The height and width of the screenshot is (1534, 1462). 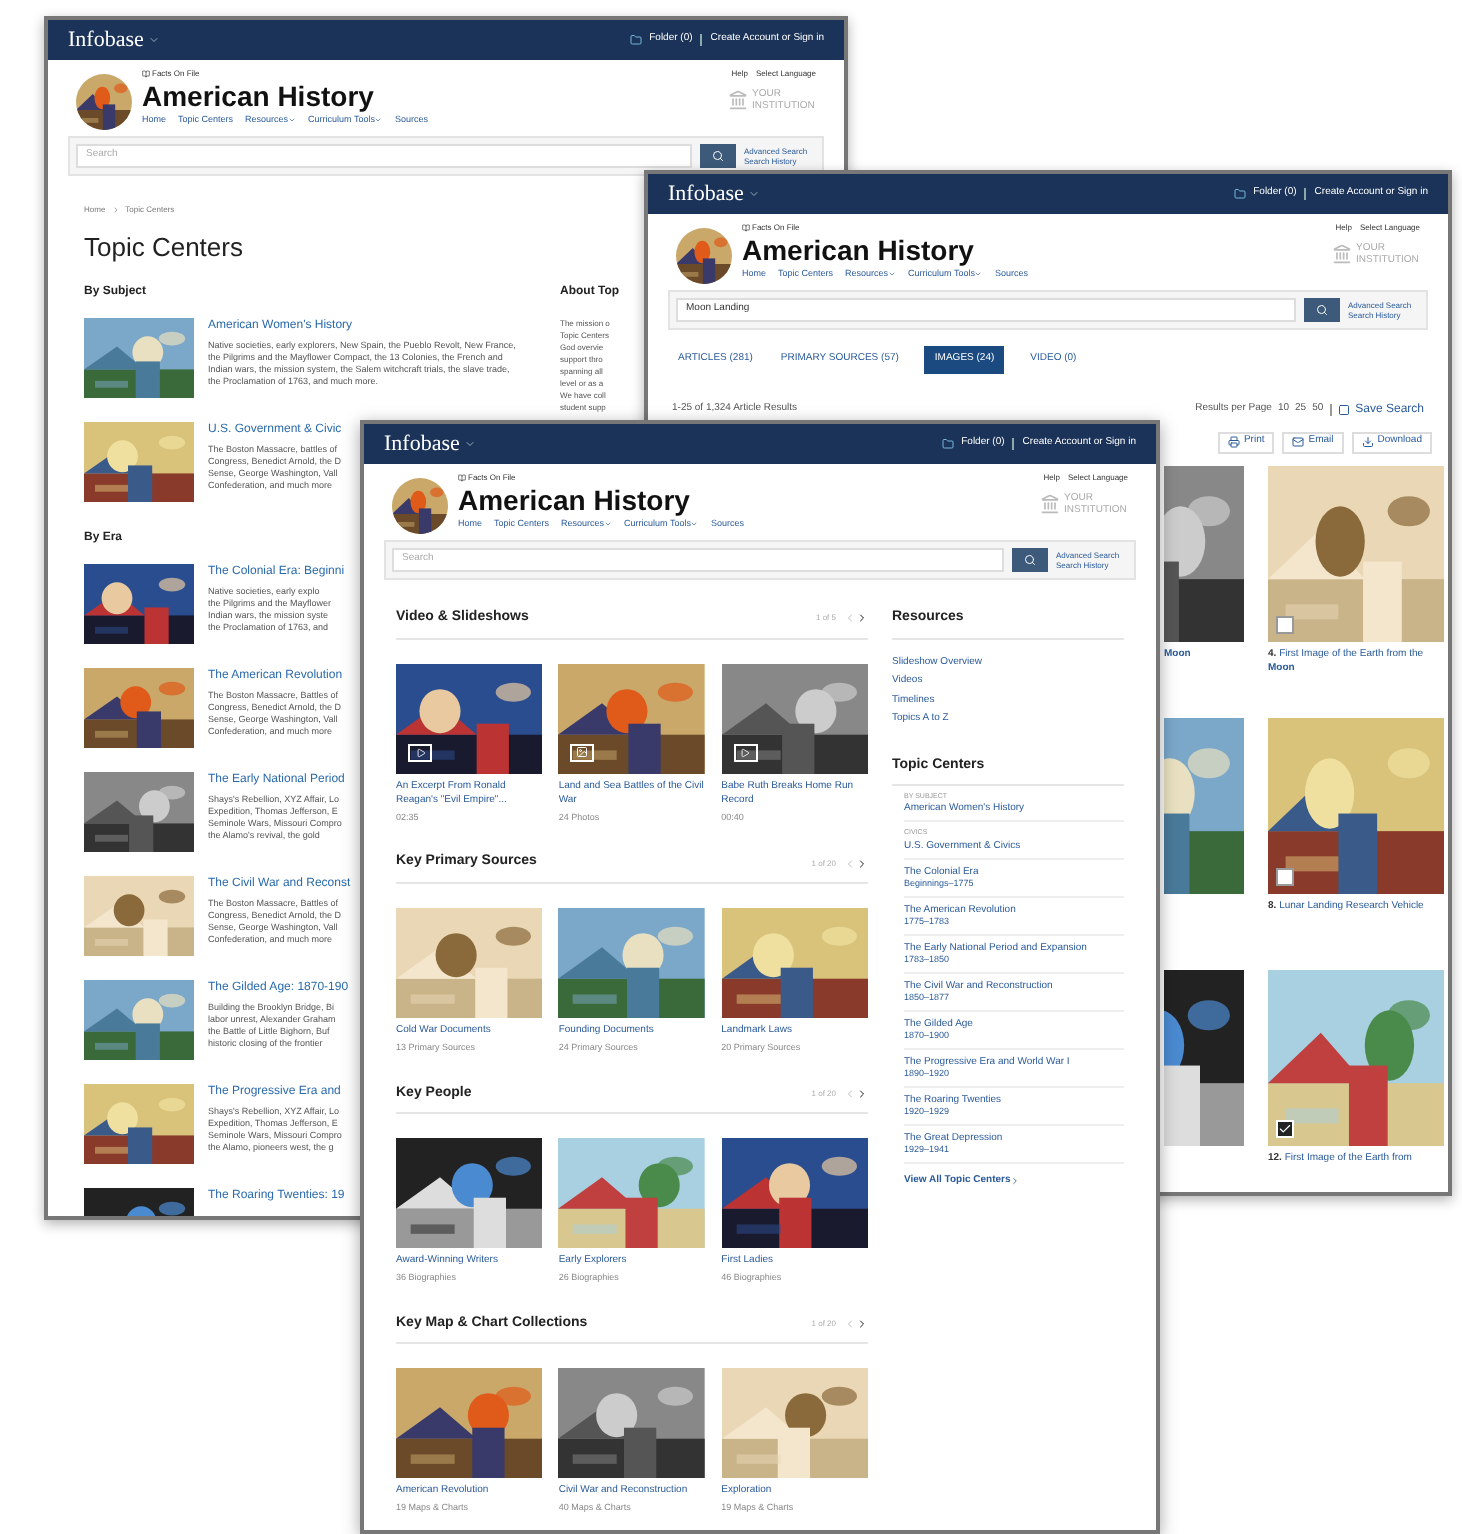 What do you see at coordinates (582, 752) in the screenshot?
I see `image-icon` at bounding box center [582, 752].